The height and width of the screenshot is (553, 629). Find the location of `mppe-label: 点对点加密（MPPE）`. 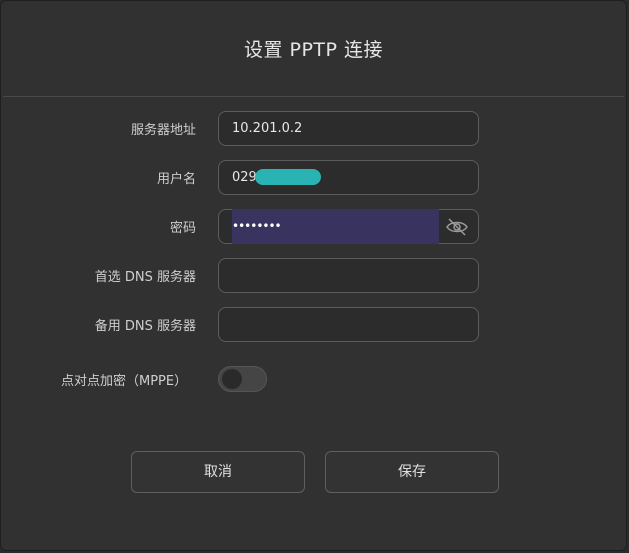

mppe-label: 点对点加密（MPPE） is located at coordinates (124, 381).